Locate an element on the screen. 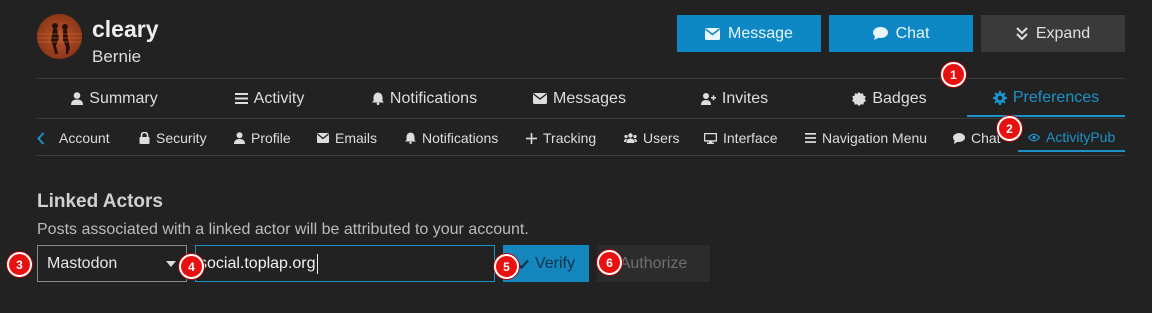 This screenshot has height=313, width=1152. nav-badges-label: Badges is located at coordinates (899, 98).